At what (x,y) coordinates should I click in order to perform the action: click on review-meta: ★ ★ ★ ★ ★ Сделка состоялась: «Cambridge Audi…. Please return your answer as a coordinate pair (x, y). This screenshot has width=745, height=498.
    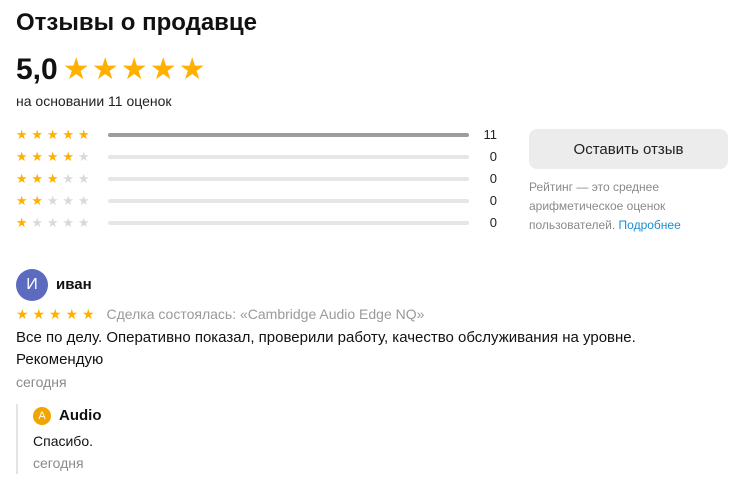
    Looking at the image, I should click on (219, 314).